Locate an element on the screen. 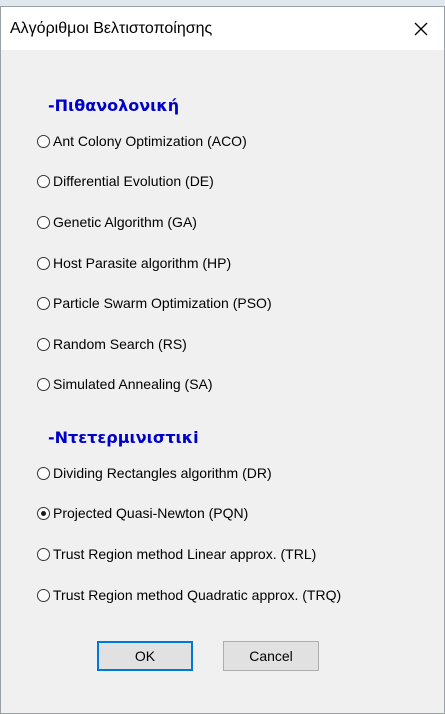  radio-sa: Simulated Annealing (SA) is located at coordinates (125, 384).